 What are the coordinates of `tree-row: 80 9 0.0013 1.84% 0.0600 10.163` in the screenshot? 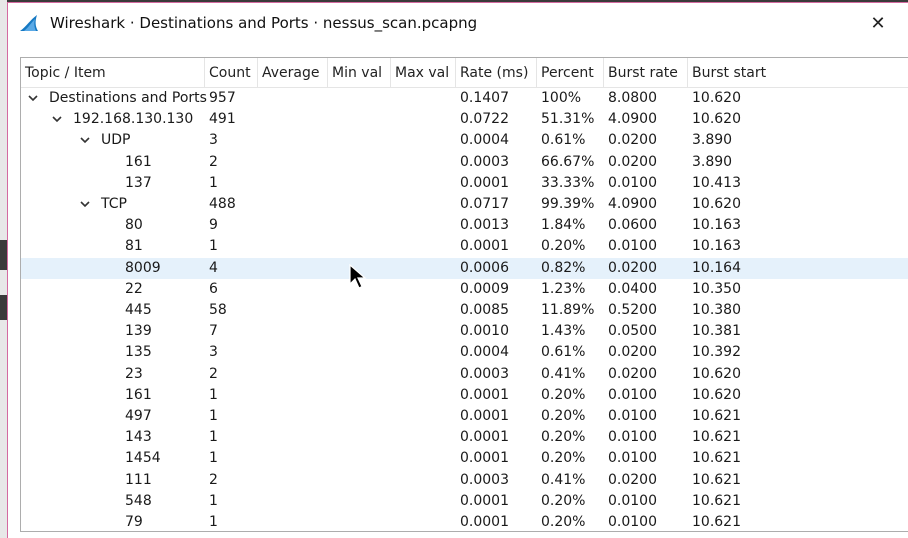 It's located at (464, 225).